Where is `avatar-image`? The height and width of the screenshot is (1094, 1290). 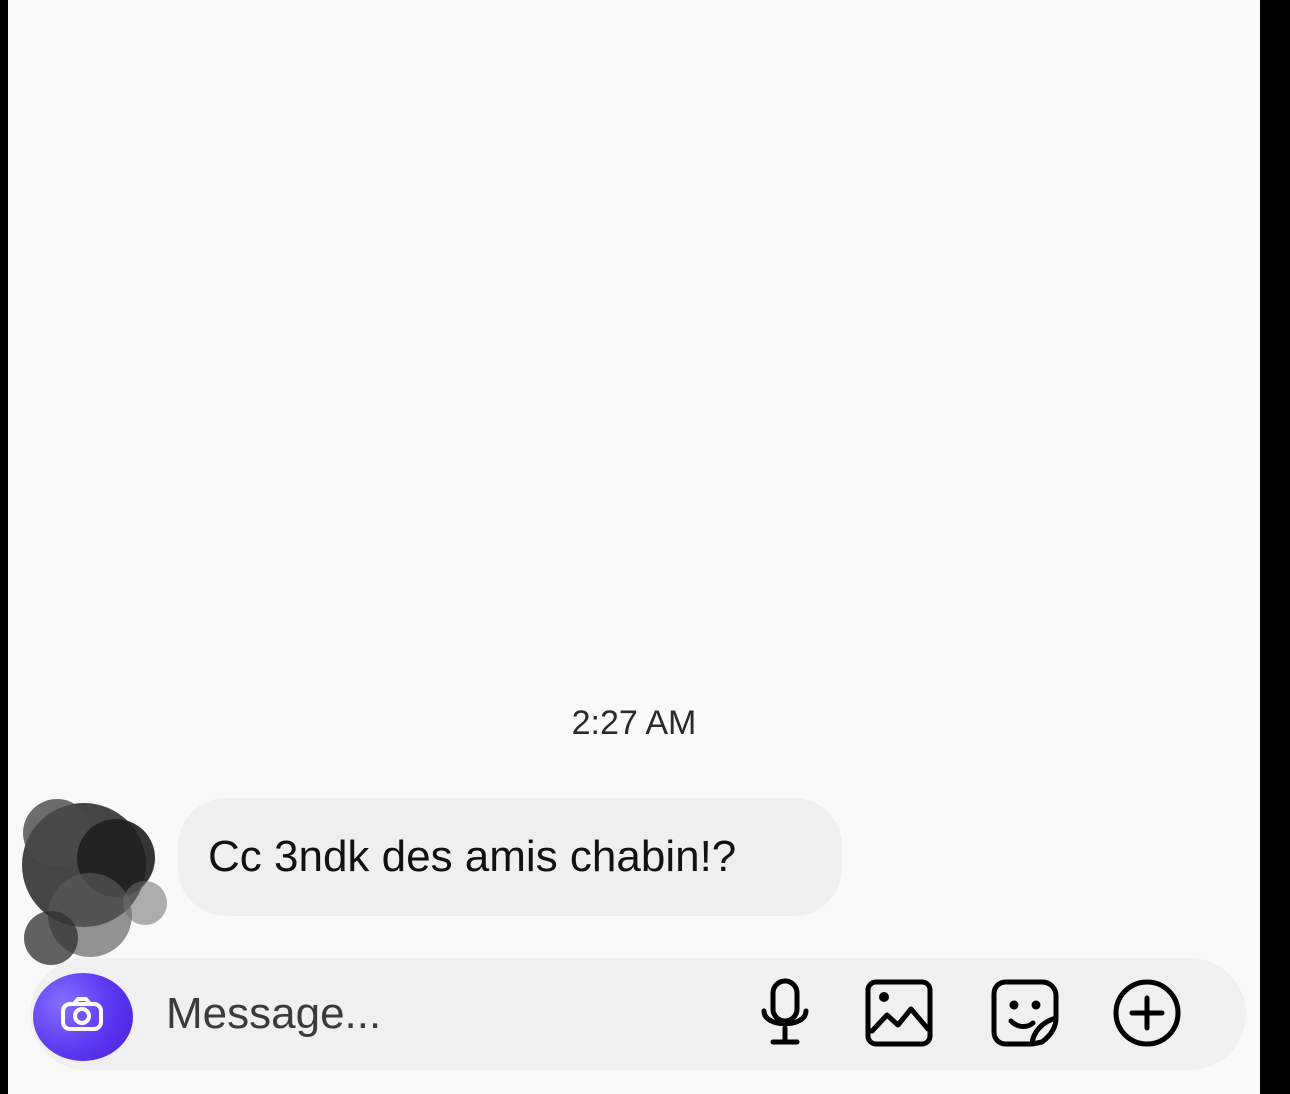 avatar-image is located at coordinates (94, 882).